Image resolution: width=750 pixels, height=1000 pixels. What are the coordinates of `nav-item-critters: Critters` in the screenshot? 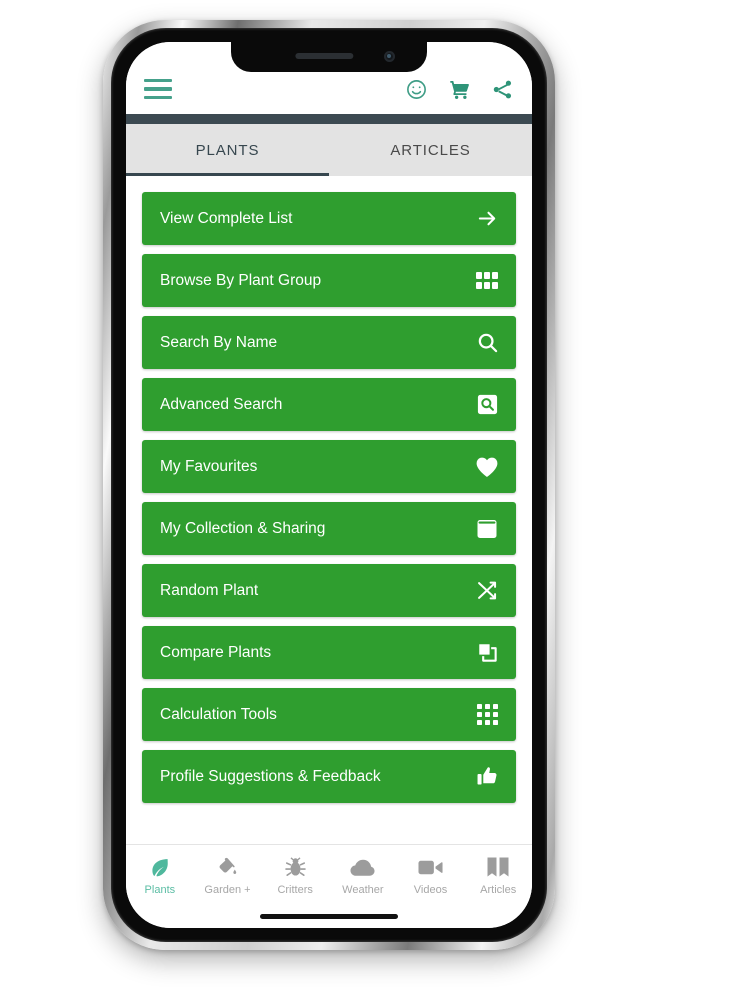 It's located at (295, 875).